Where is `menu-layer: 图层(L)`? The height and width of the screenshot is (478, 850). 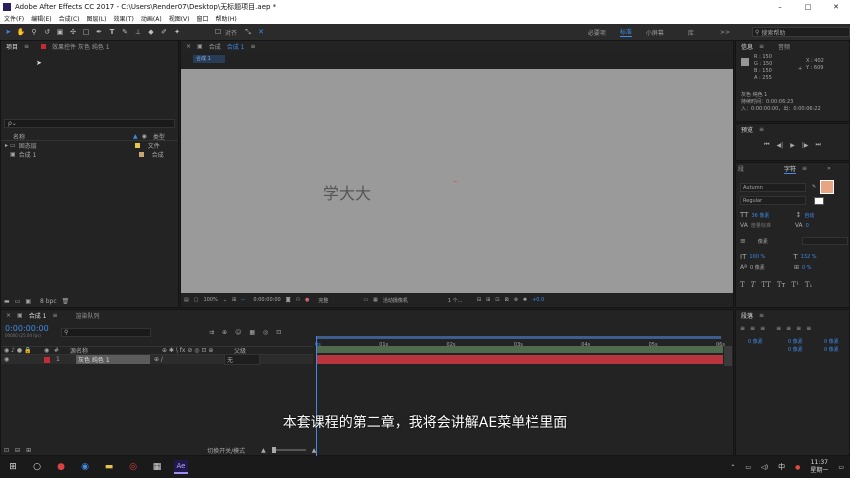 menu-layer: 图层(L) is located at coordinates (97, 18).